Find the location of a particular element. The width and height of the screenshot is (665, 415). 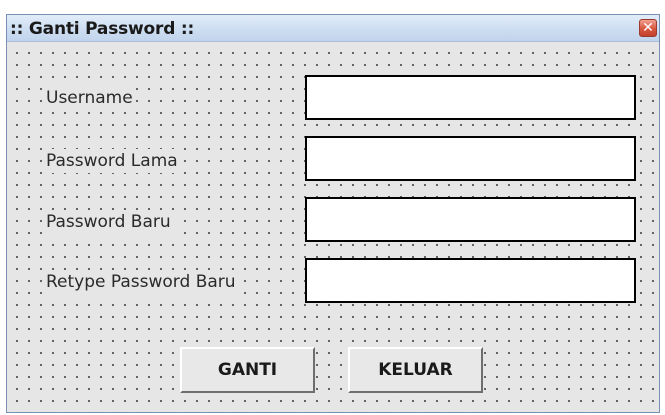

password-baru-label: Password Baru is located at coordinates (108, 222).